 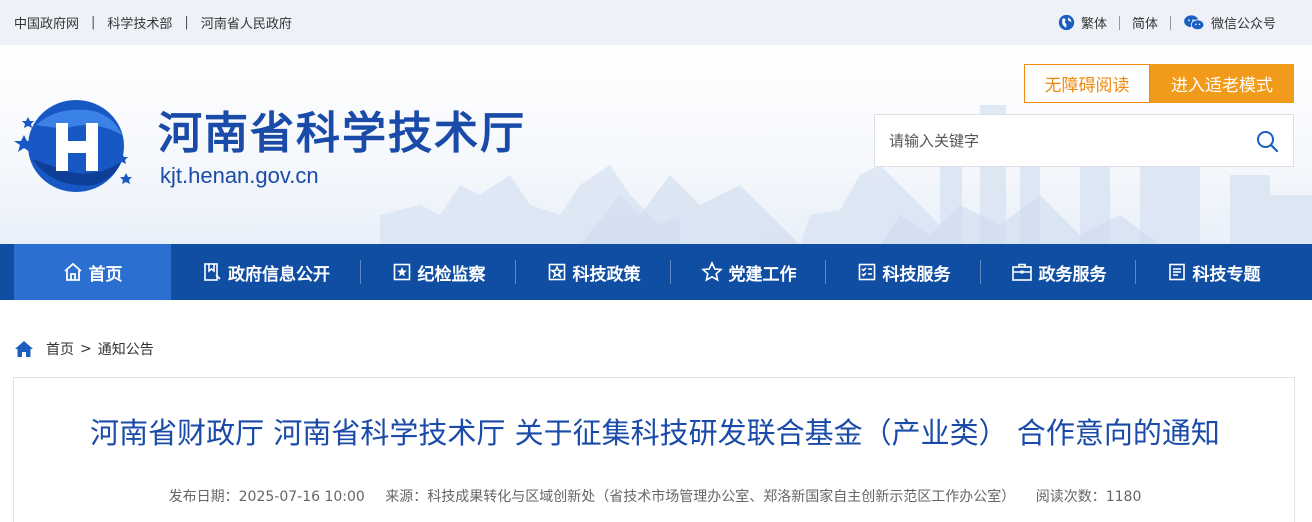 What do you see at coordinates (342, 133) in the screenshot?
I see `site-title: 河南省科学技术厅` at bounding box center [342, 133].